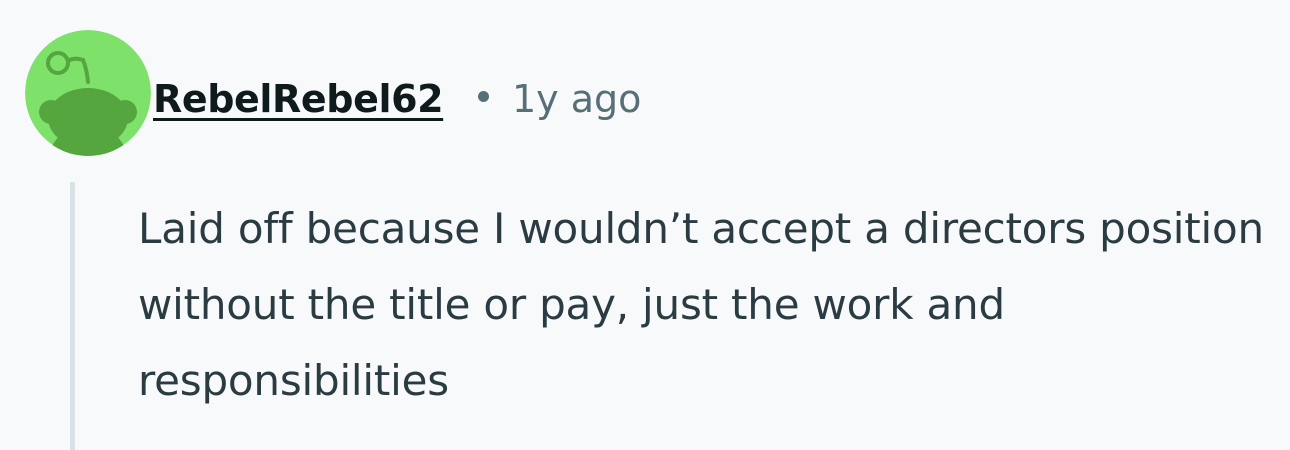 Image resolution: width=1290 pixels, height=450 pixels. Describe the element at coordinates (298, 99) in the screenshot. I see `comment-author-link: RebelRebel62` at that location.